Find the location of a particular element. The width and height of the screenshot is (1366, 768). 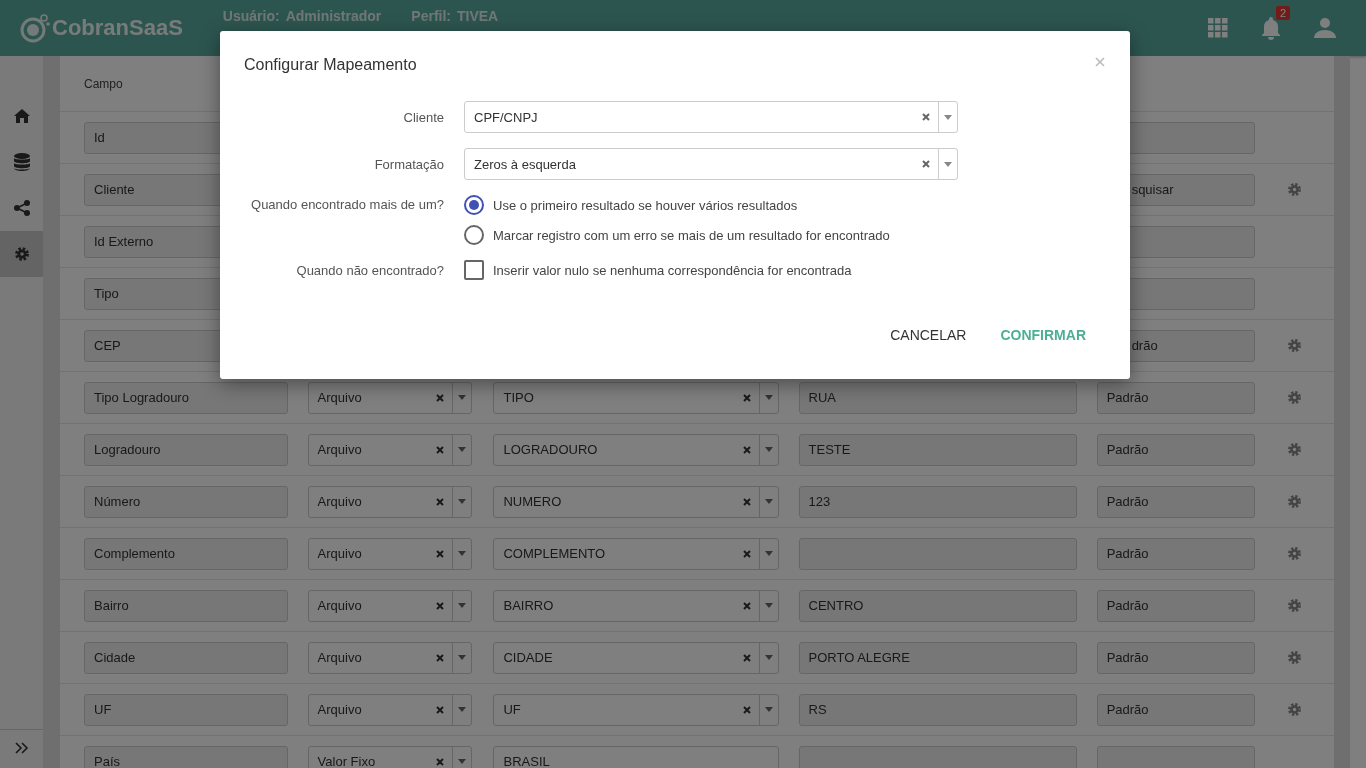

profile-label: Perfil: is located at coordinates (431, 16).